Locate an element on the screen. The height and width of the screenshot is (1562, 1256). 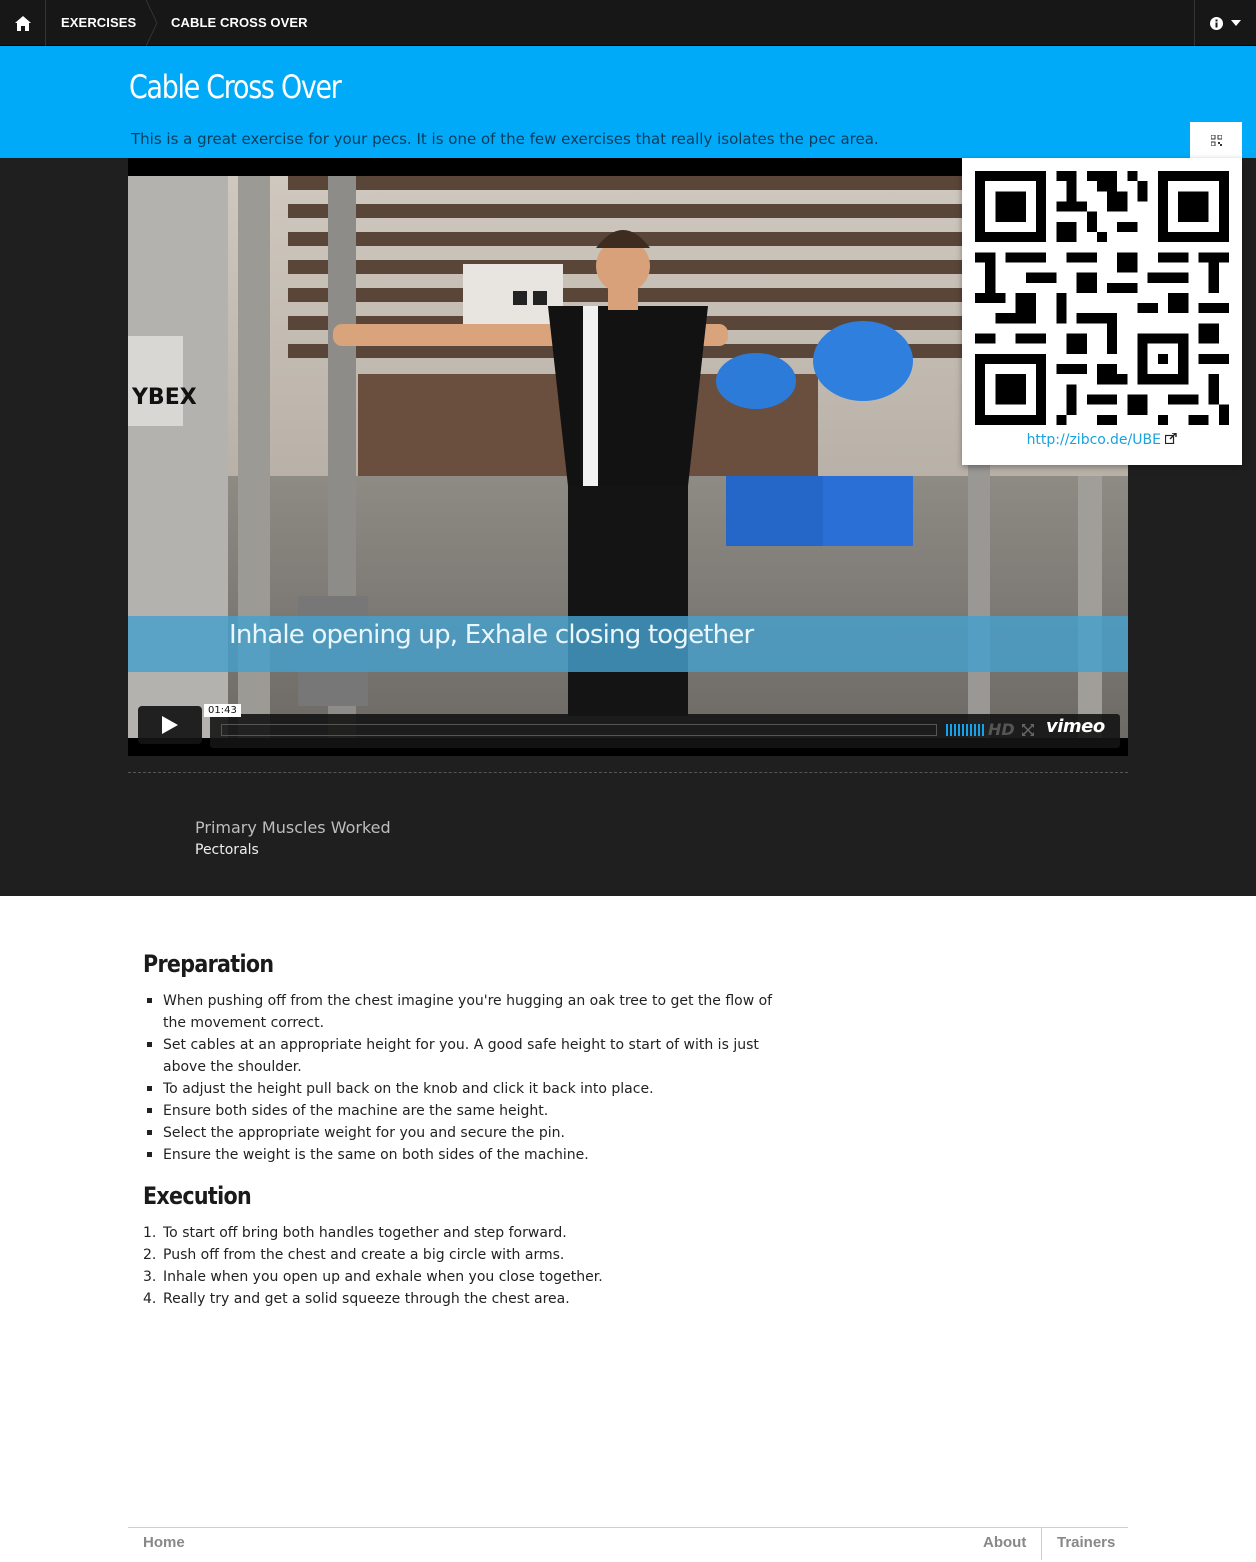
svg-text: YBEX is located at coordinates (164, 397).